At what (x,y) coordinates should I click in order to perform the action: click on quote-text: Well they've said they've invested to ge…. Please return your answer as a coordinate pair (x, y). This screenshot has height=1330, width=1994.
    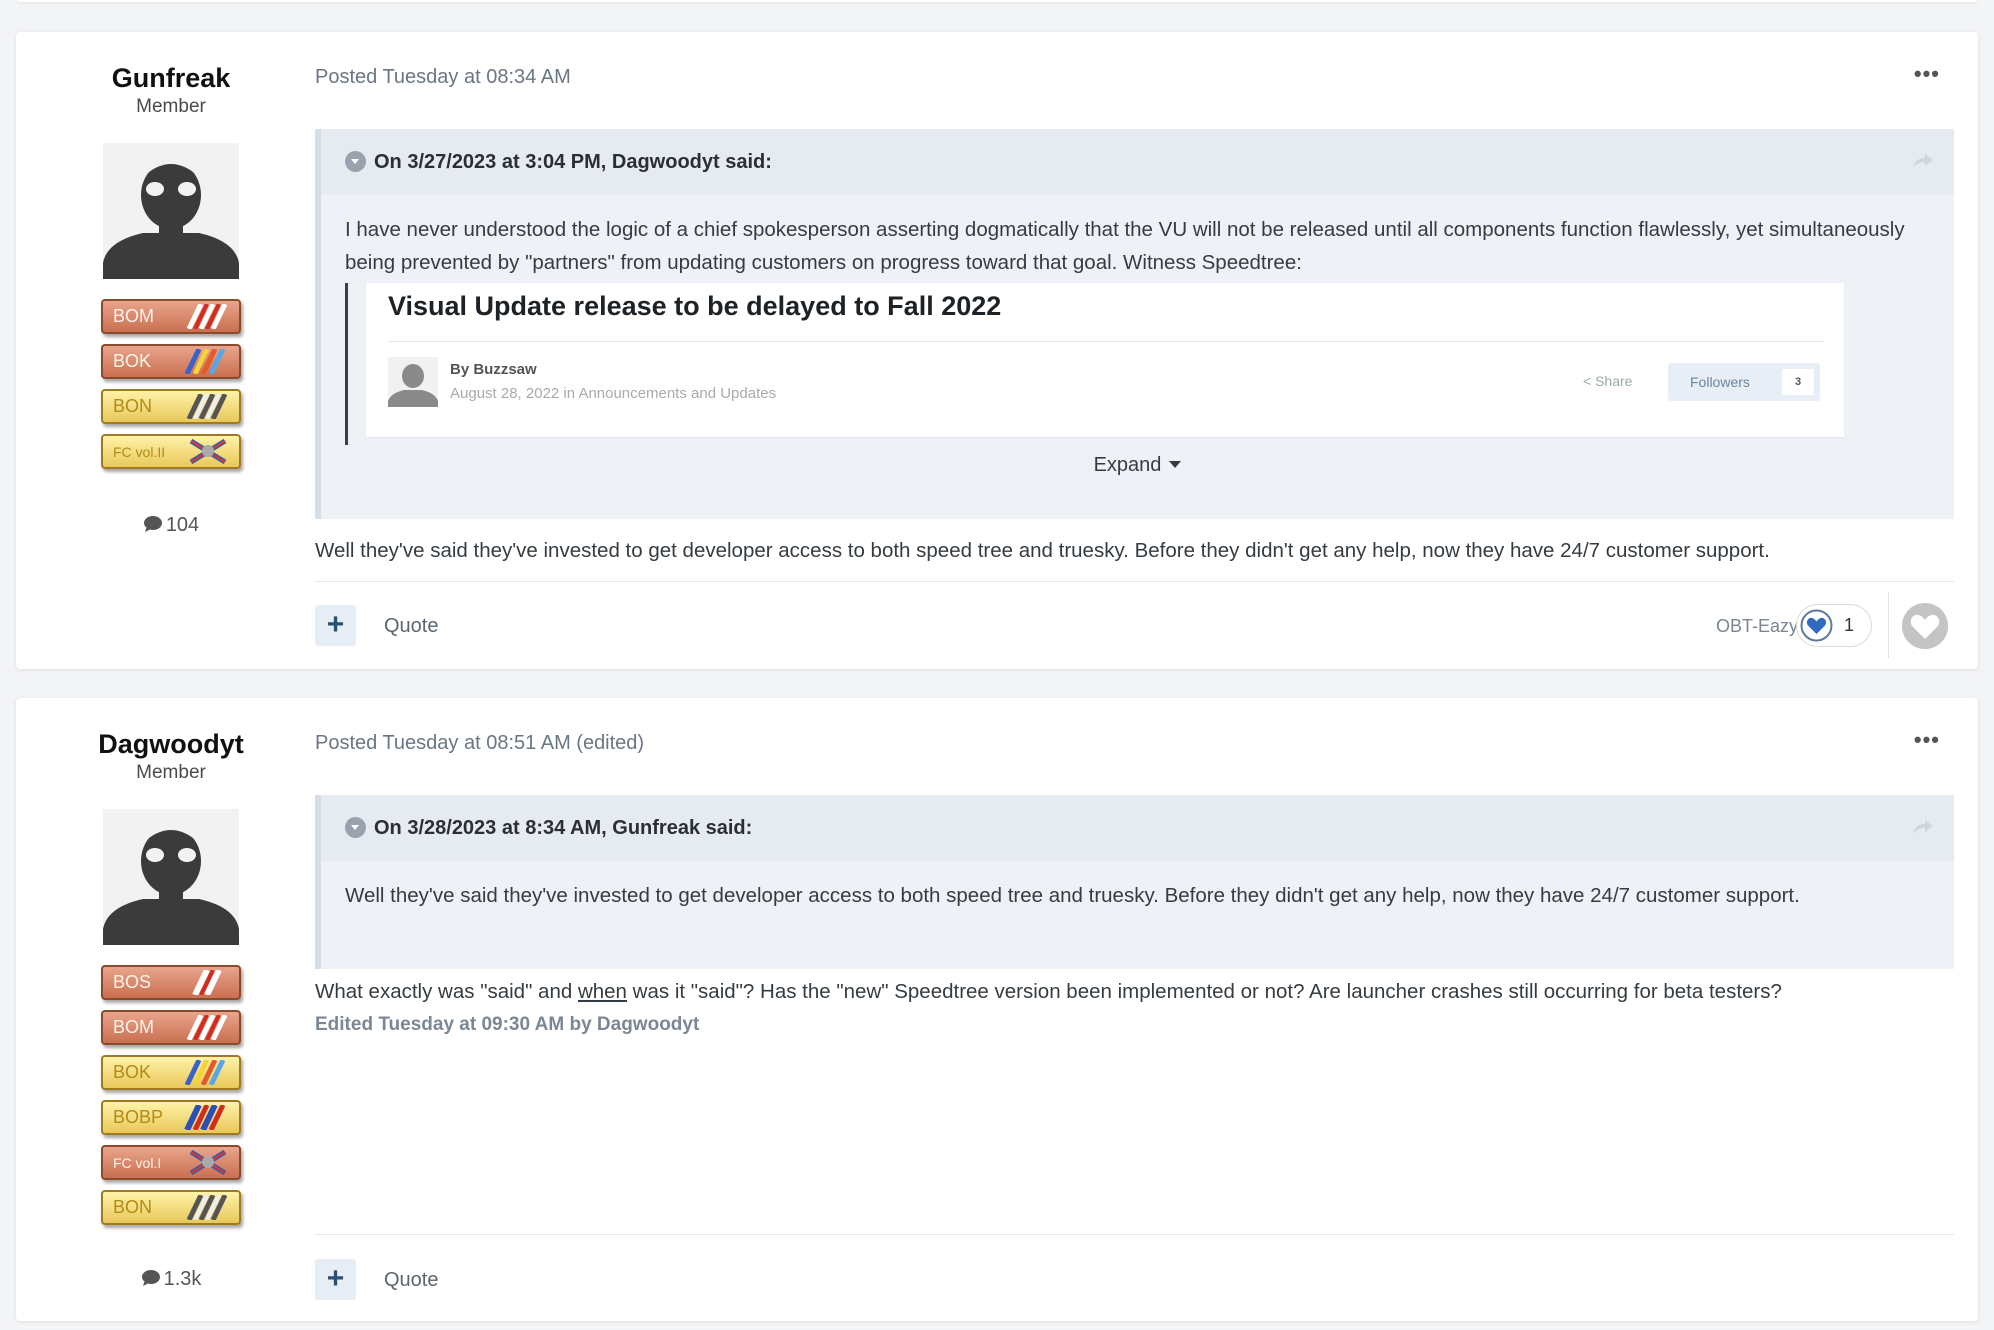
    Looking at the image, I should click on (1072, 895).